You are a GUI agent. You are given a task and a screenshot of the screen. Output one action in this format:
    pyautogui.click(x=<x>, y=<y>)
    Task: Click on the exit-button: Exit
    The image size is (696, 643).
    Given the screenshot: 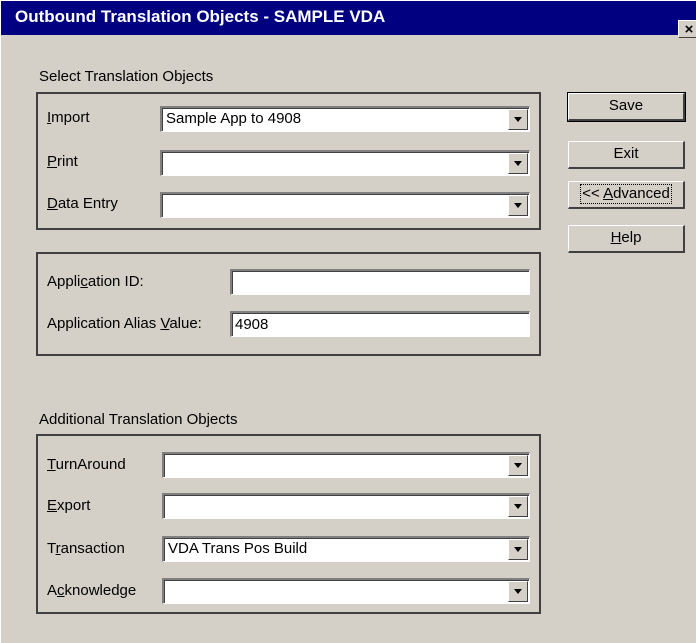 What is the action you would take?
    pyautogui.click(x=626, y=155)
    